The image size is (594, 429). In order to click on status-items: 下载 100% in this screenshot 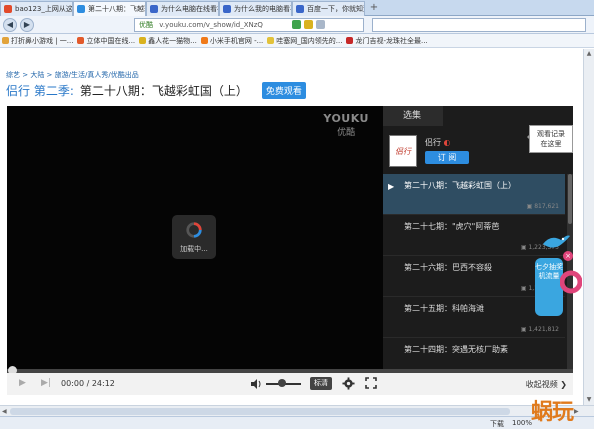, I will do `click(511, 424)`.